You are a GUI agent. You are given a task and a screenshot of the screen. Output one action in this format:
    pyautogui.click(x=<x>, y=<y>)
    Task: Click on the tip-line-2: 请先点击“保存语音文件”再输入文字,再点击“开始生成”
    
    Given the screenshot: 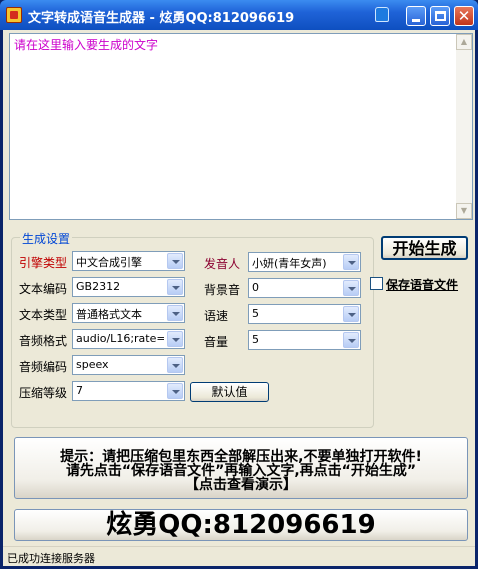 What is the action you would take?
    pyautogui.click(x=241, y=471)
    